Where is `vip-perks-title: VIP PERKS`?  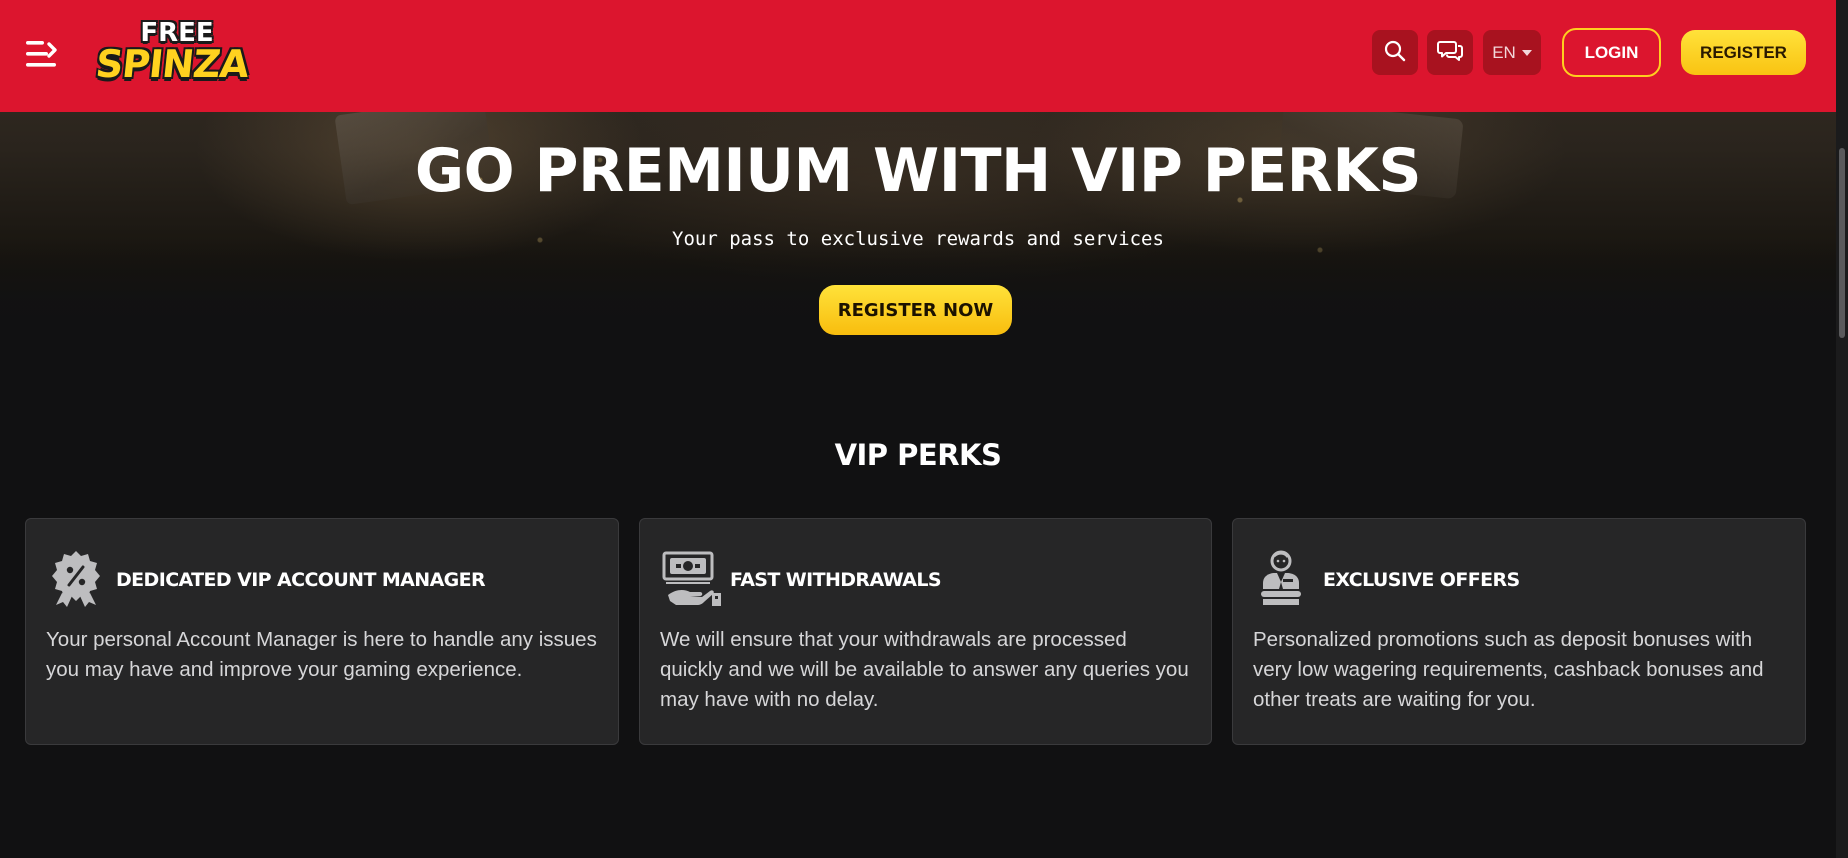
vip-perks-title: VIP PERKS is located at coordinates (918, 455).